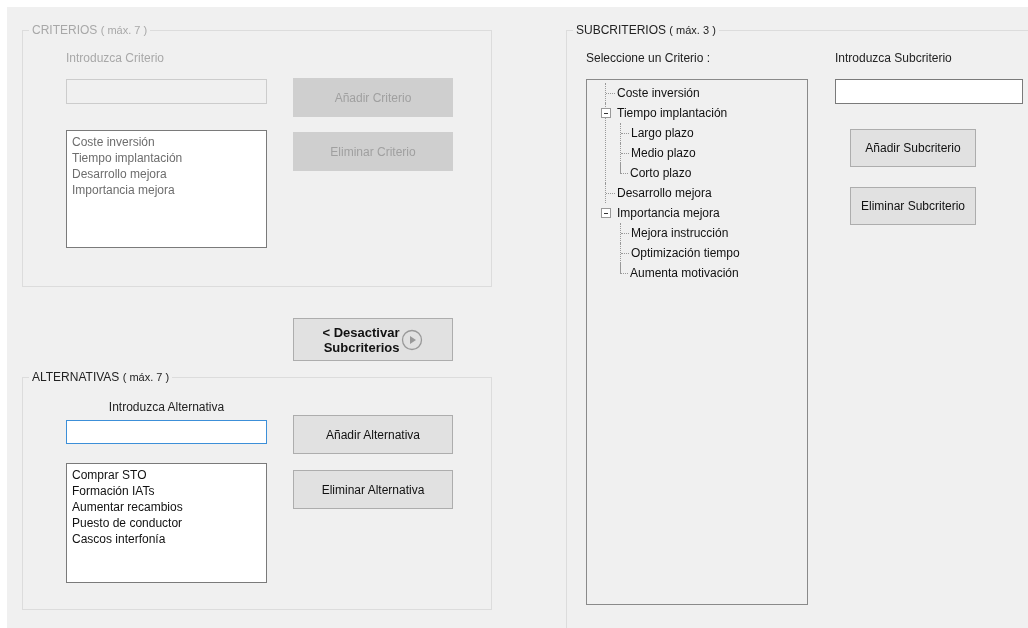  What do you see at coordinates (660, 173) in the screenshot?
I see `tree-item: Corto plazo` at bounding box center [660, 173].